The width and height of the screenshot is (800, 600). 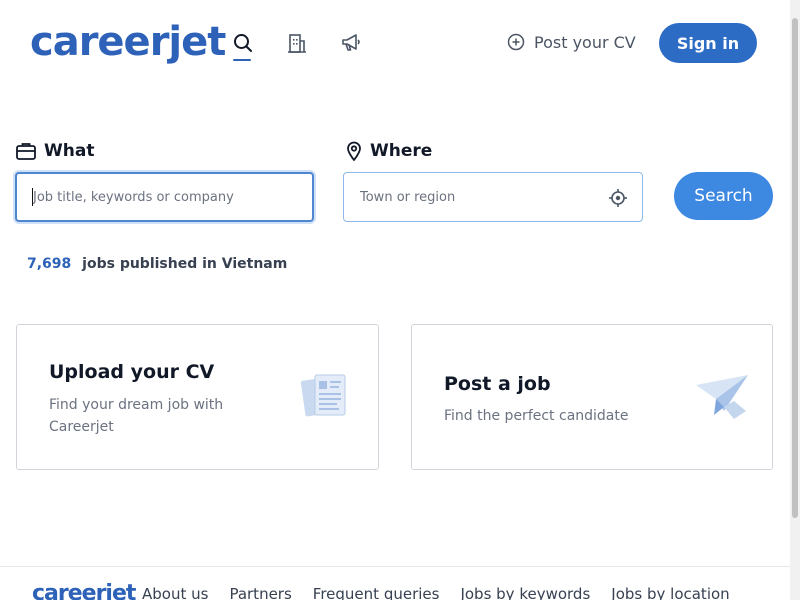 What do you see at coordinates (354, 151) in the screenshot?
I see `location-pin-icon` at bounding box center [354, 151].